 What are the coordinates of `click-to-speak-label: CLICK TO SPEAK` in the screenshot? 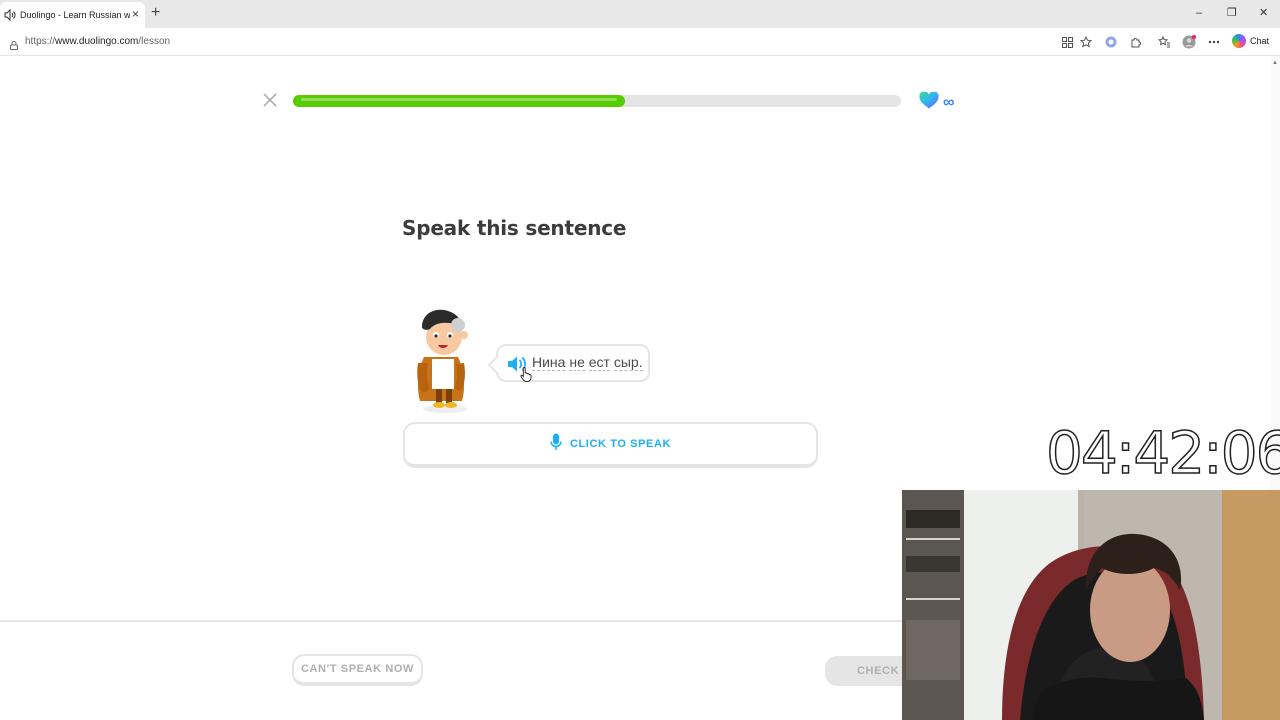 It's located at (620, 444).